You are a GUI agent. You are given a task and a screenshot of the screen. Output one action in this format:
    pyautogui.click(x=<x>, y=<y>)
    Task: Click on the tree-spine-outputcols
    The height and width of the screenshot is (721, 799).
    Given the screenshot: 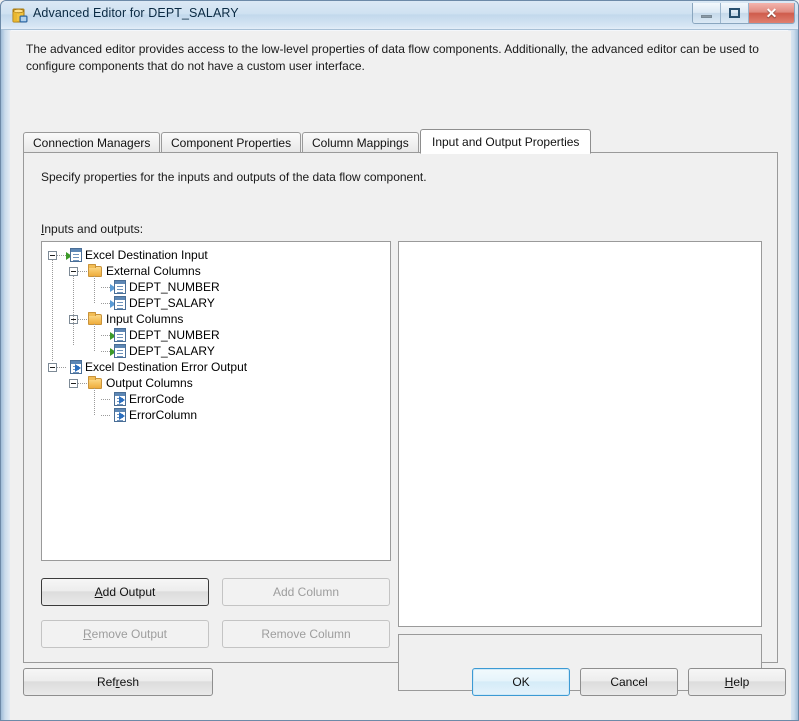 What is the action you would take?
    pyautogui.click(x=94, y=401)
    